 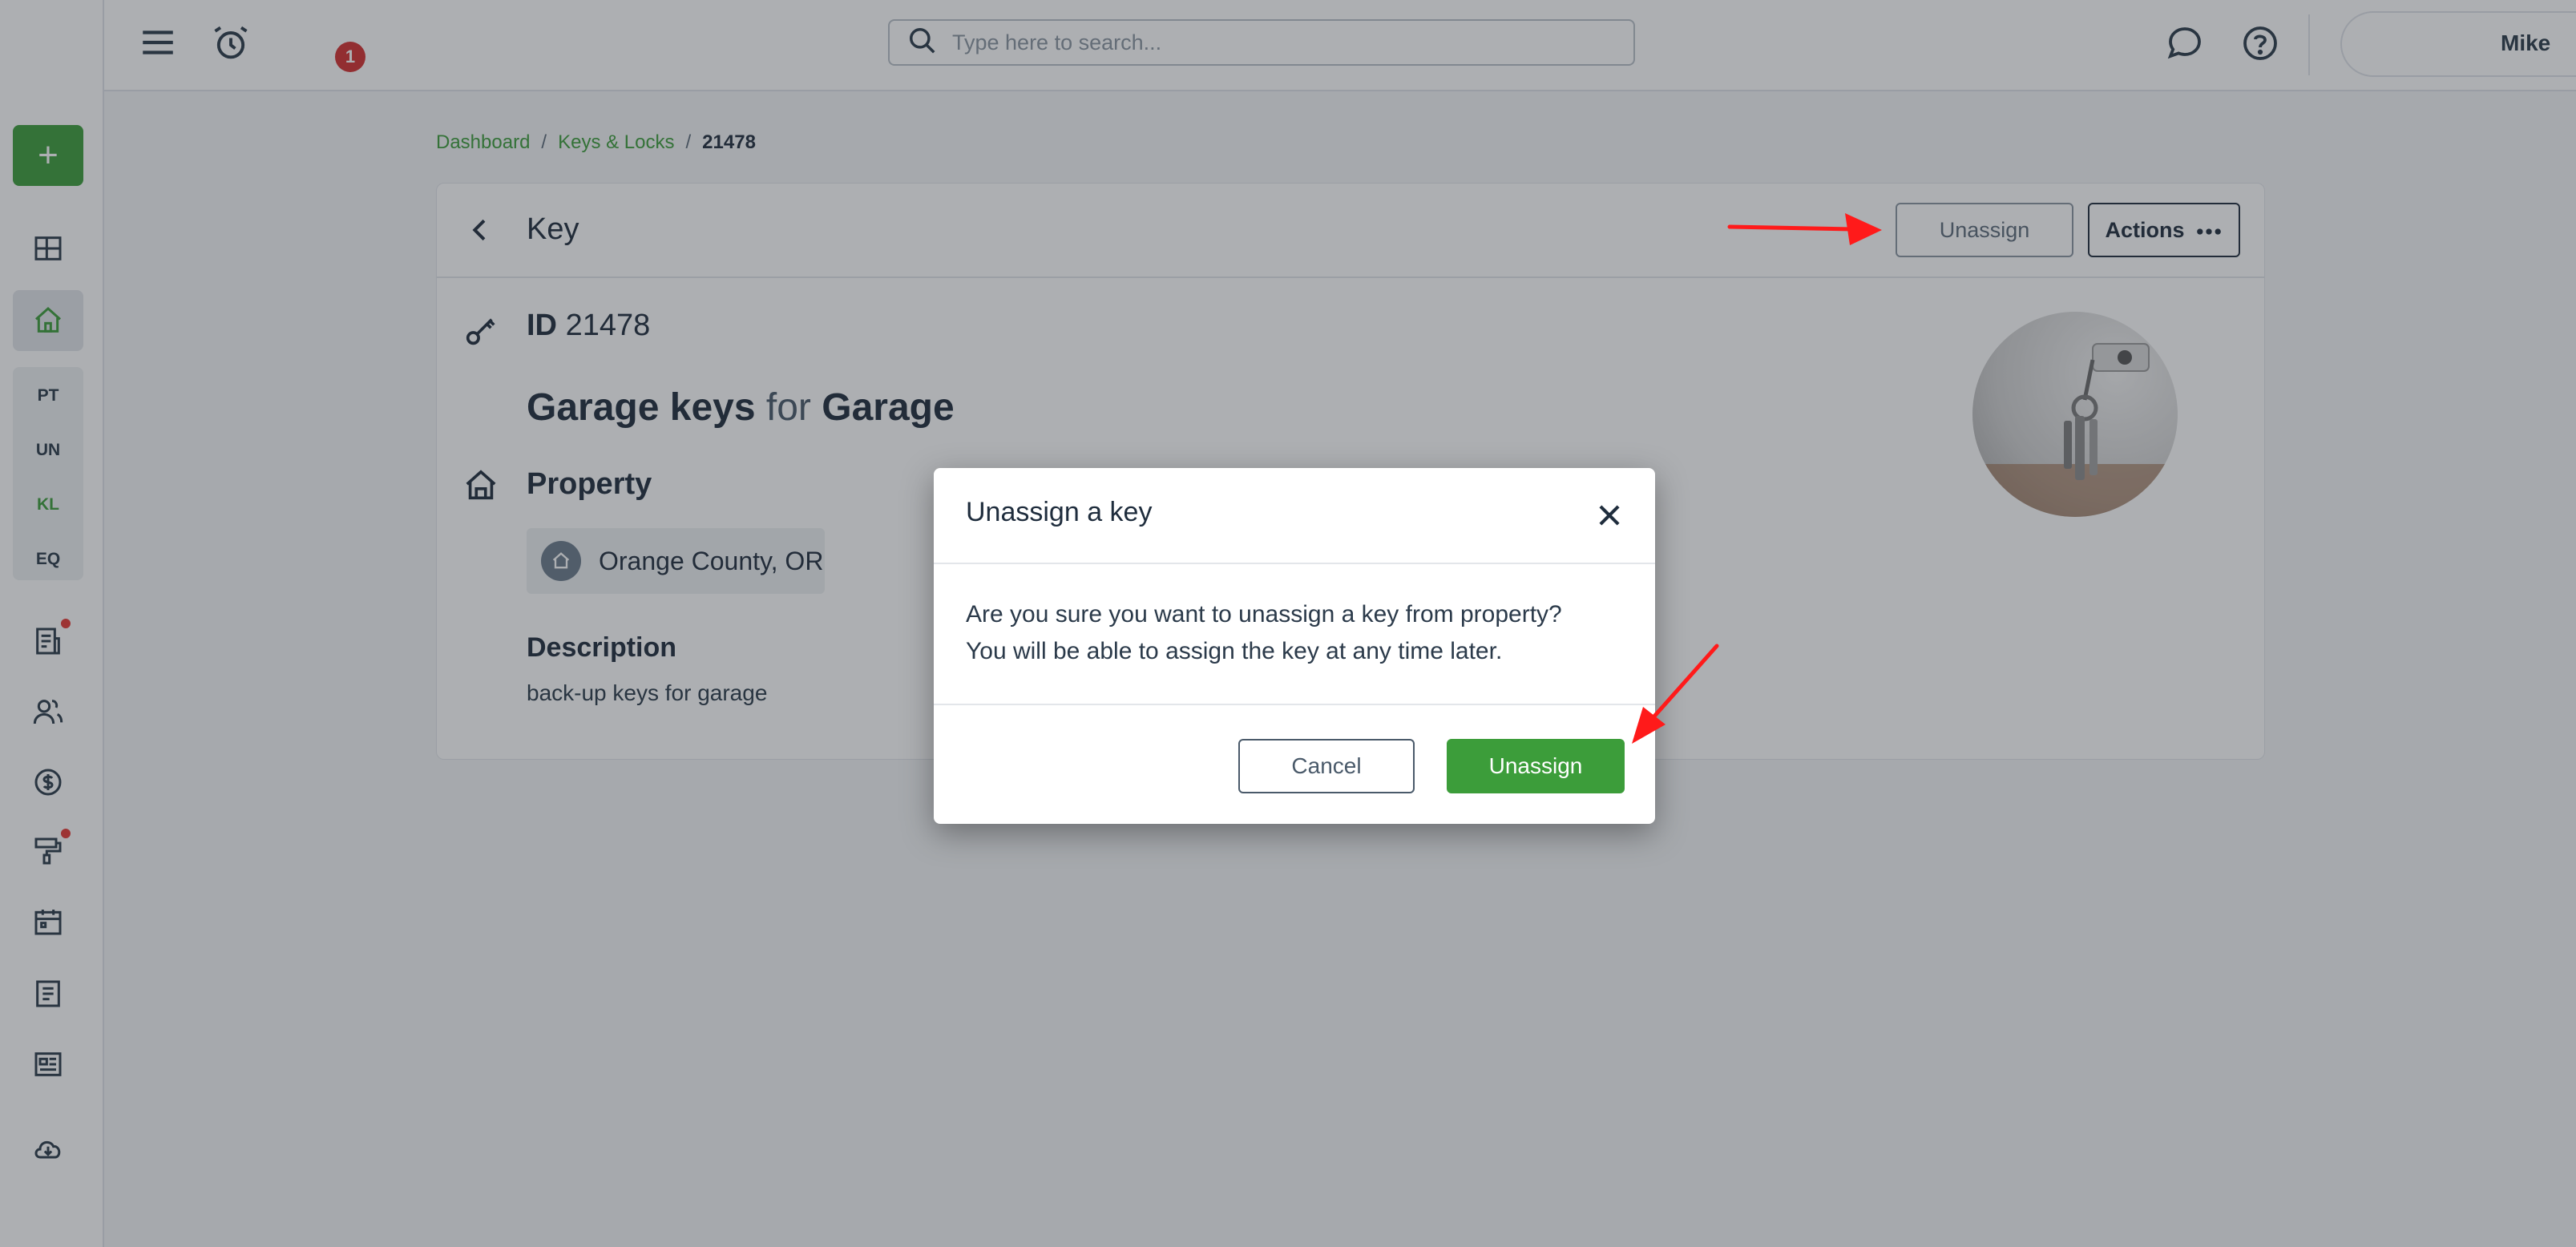 I want to click on dialog-footer: Cancel Unassign, so click(x=1294, y=764).